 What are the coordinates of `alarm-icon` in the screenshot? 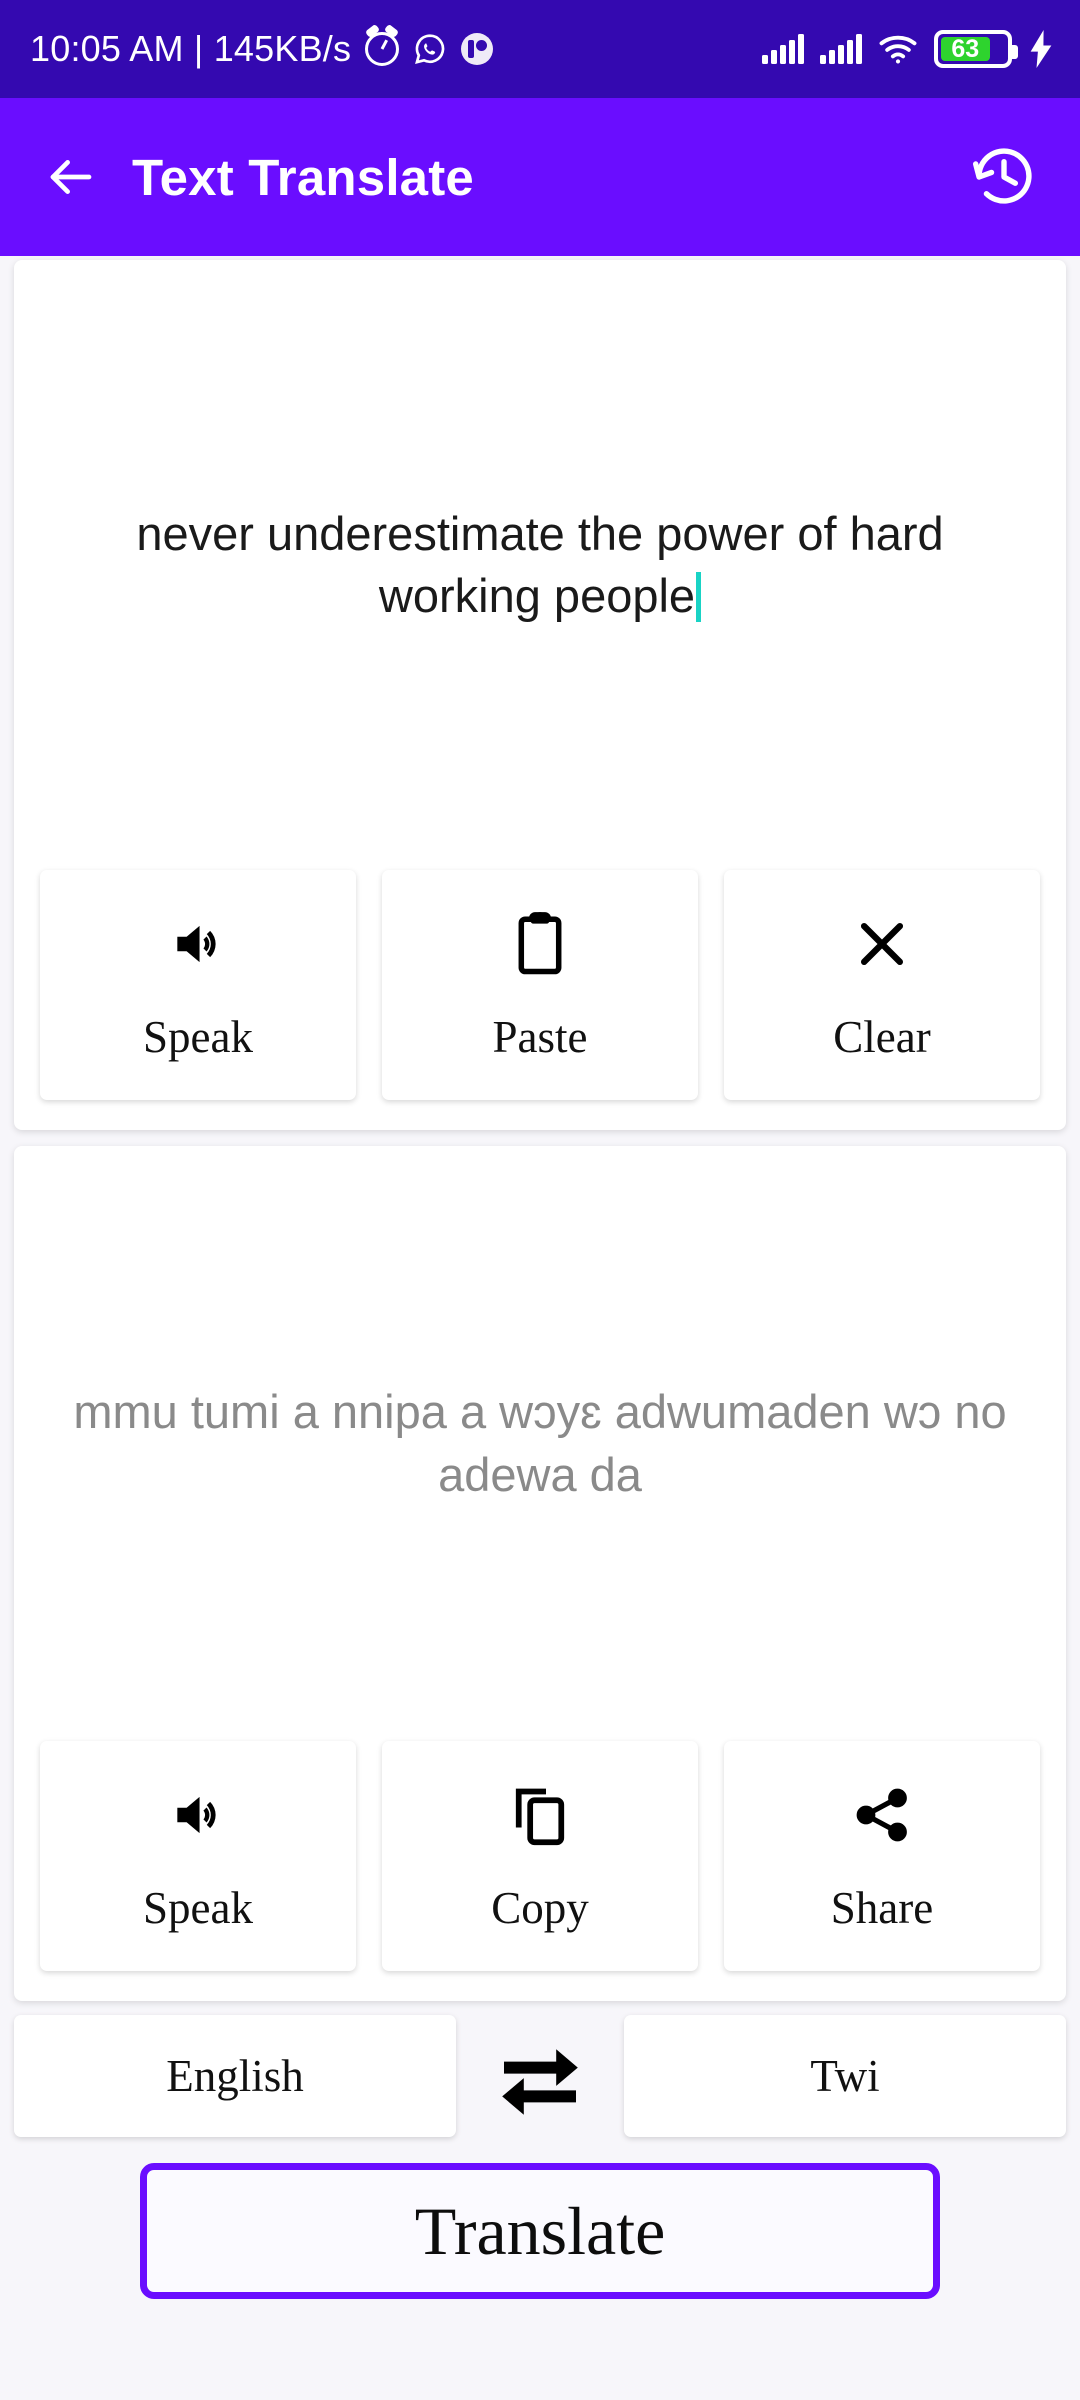 It's located at (382, 49).